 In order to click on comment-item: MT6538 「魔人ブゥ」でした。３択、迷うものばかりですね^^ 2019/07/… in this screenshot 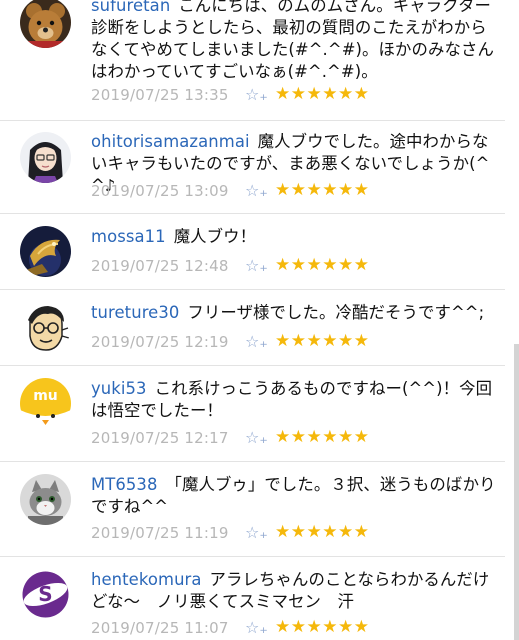, I will do `click(252, 509)`.